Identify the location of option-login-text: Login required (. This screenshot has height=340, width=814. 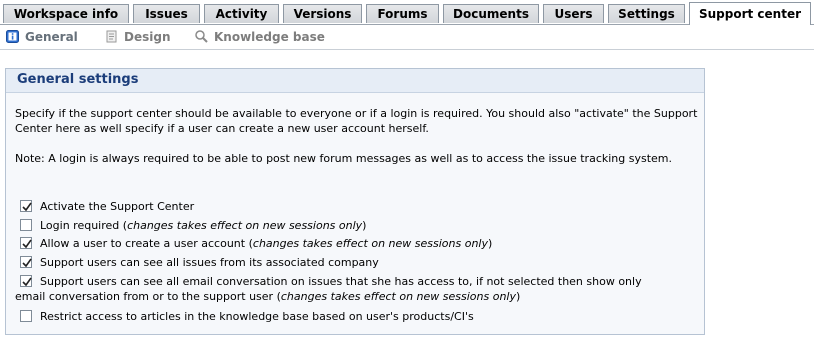
(84, 225).